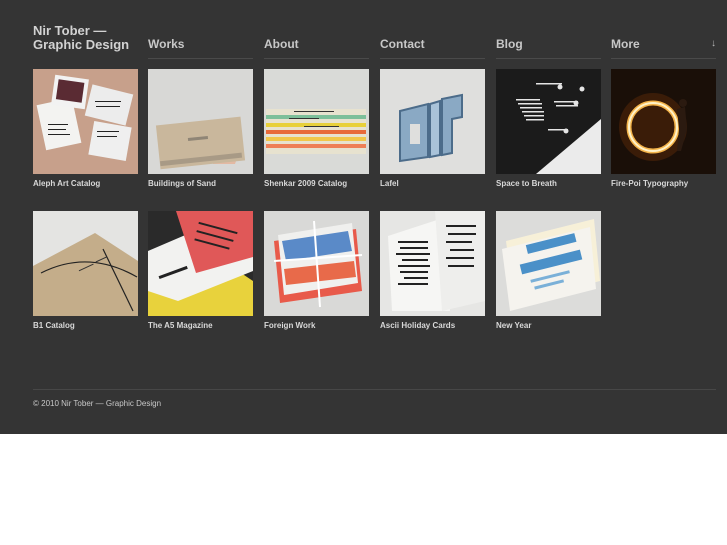  What do you see at coordinates (663, 48) in the screenshot?
I see `nav-more: More ↓` at bounding box center [663, 48].